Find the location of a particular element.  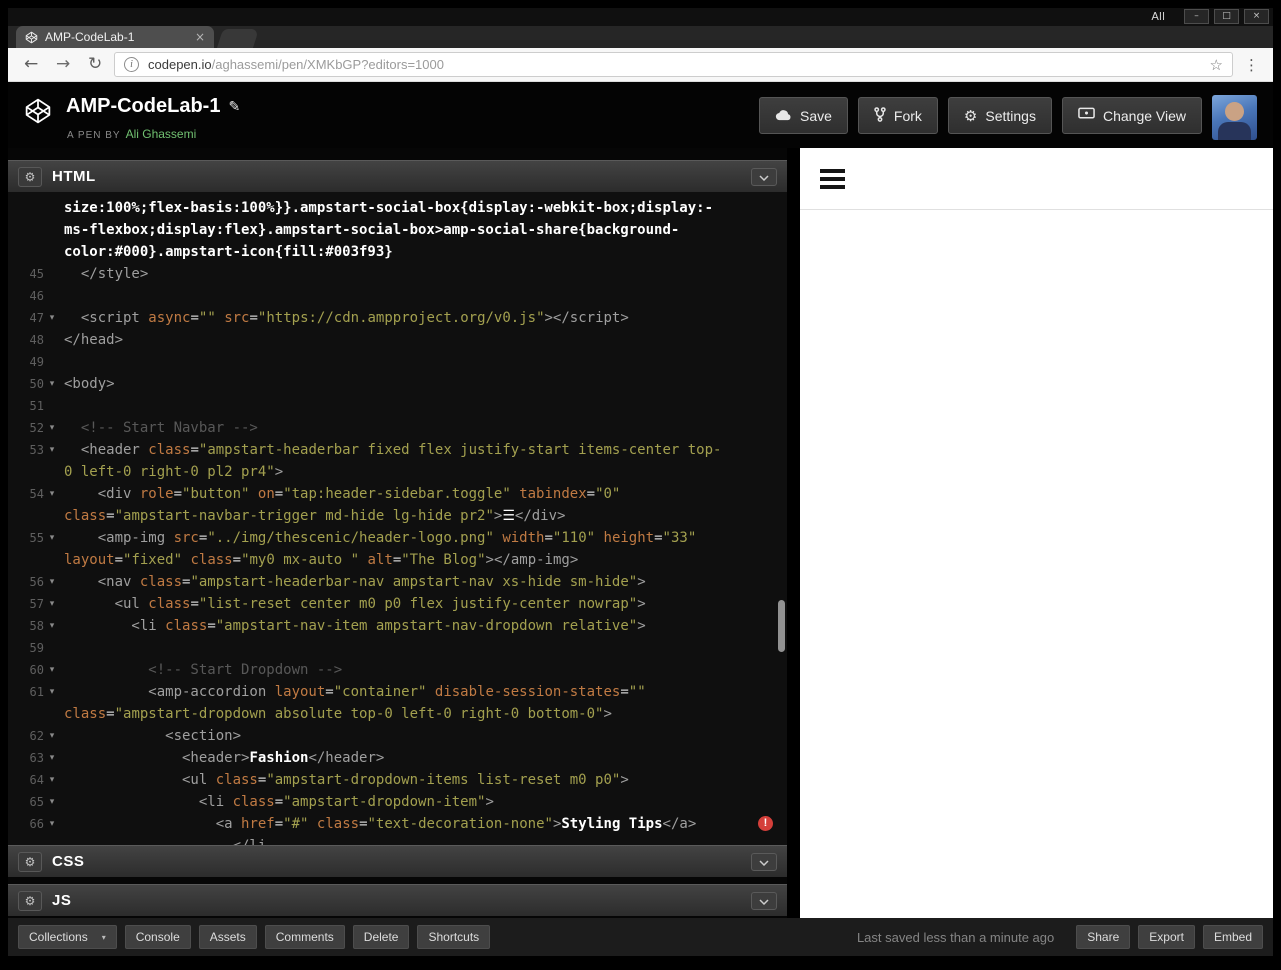

code-line: 60 ▾ <!-- Start Dropdown --> is located at coordinates (397, 670).